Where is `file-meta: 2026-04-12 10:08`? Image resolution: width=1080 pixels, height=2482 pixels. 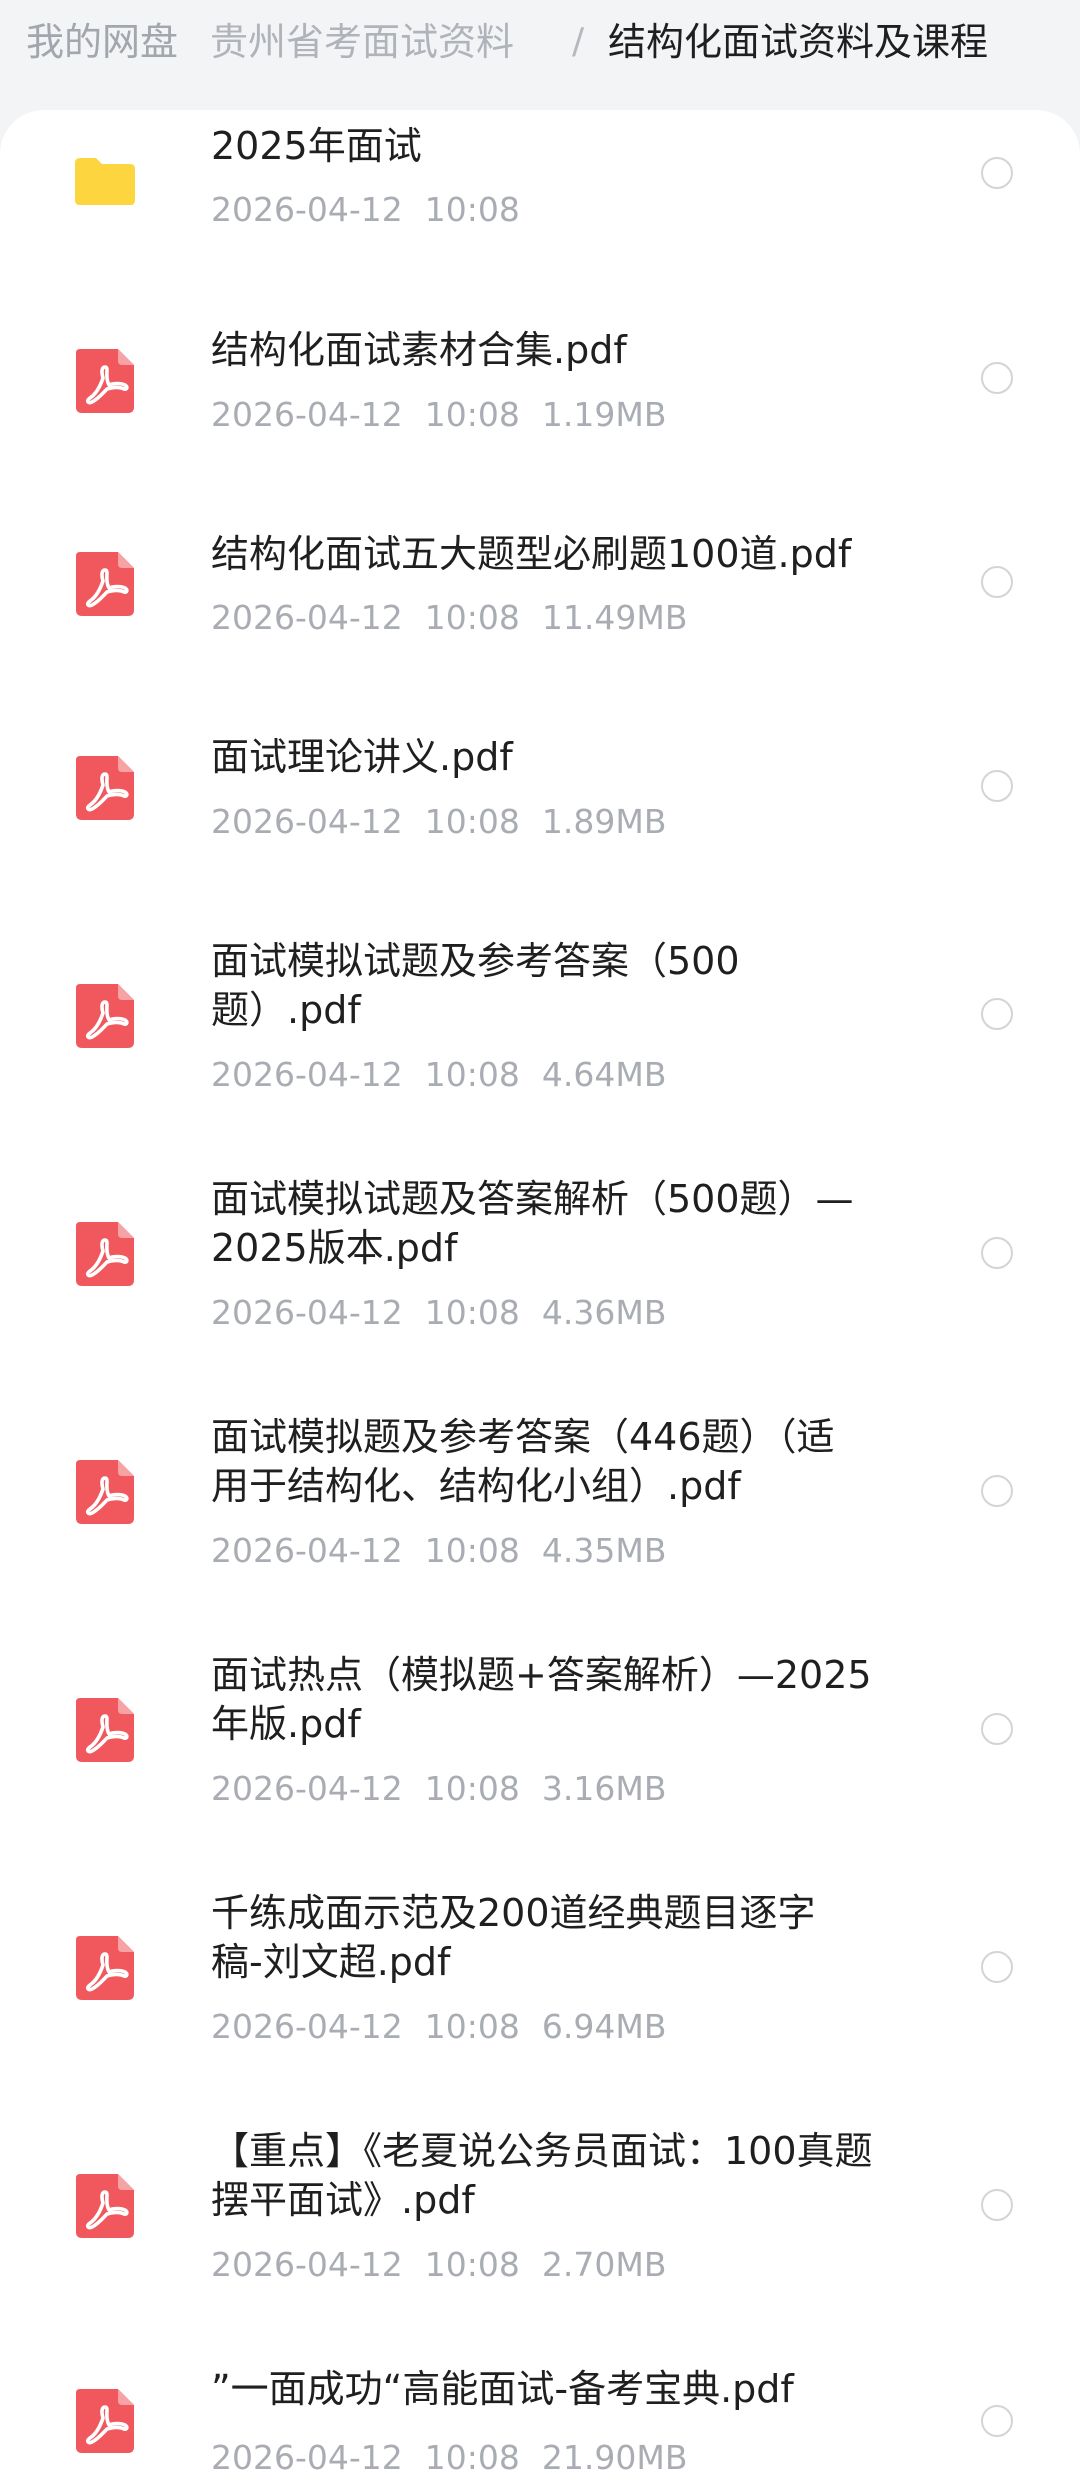
file-meta: 2026-04-12 10:08 is located at coordinates (376, 210).